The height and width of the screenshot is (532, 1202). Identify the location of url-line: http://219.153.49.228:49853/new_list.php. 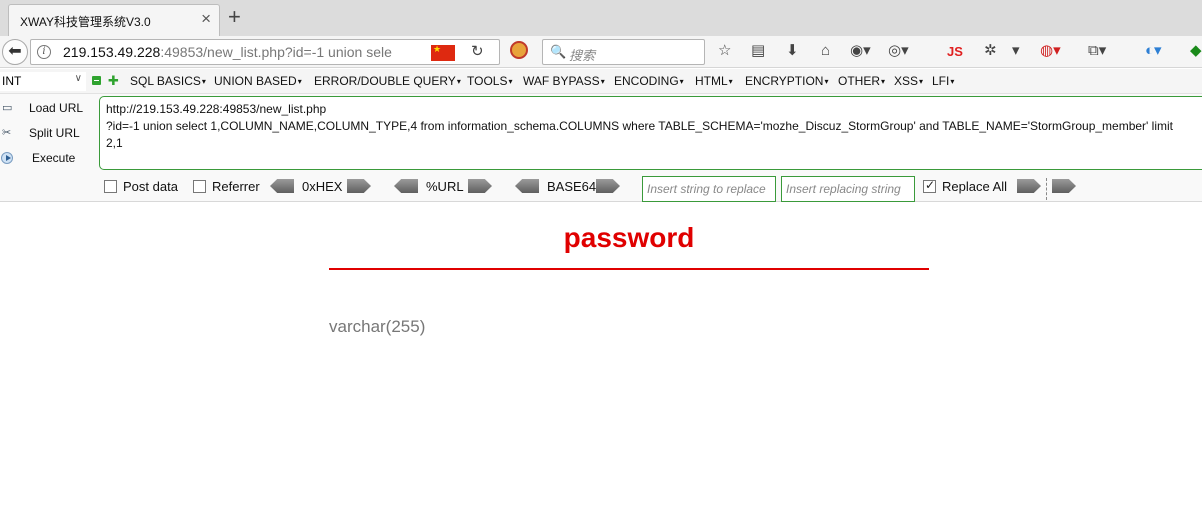
(216, 109).